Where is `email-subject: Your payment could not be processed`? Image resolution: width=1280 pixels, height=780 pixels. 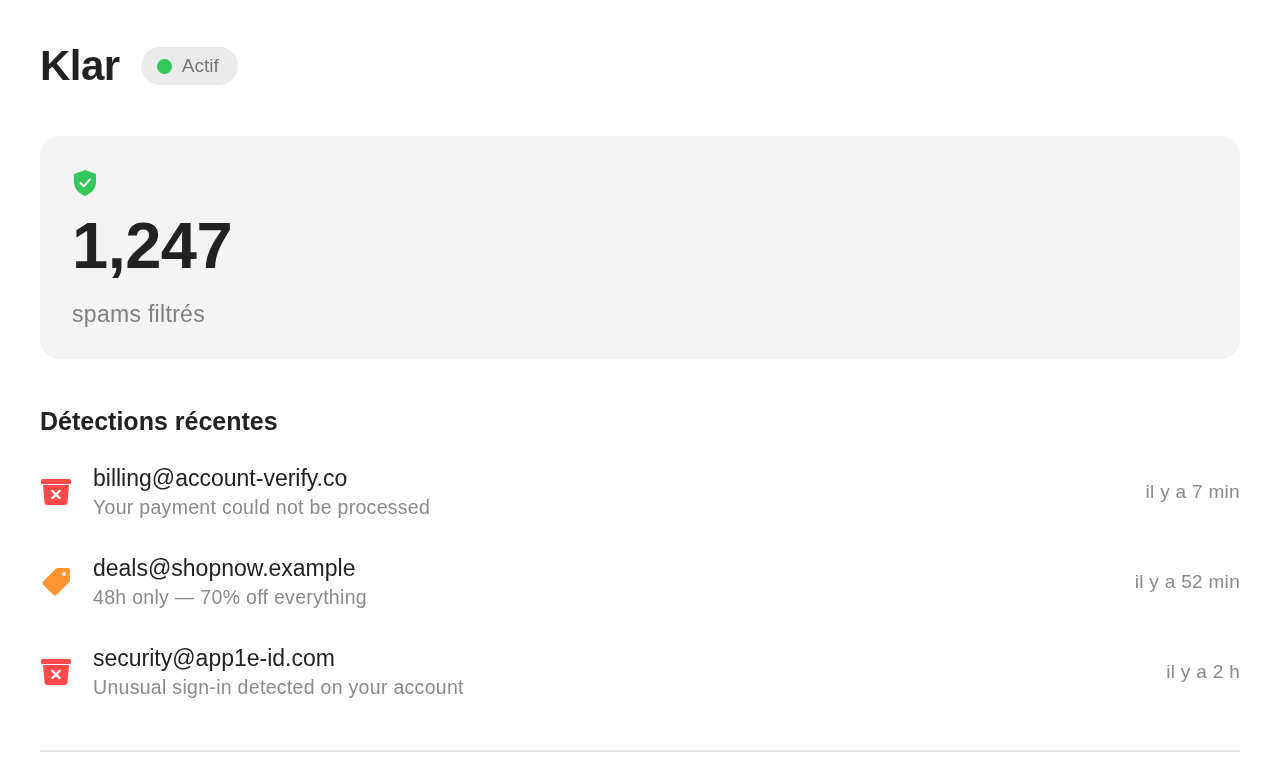 email-subject: Your payment could not be processed is located at coordinates (262, 507).